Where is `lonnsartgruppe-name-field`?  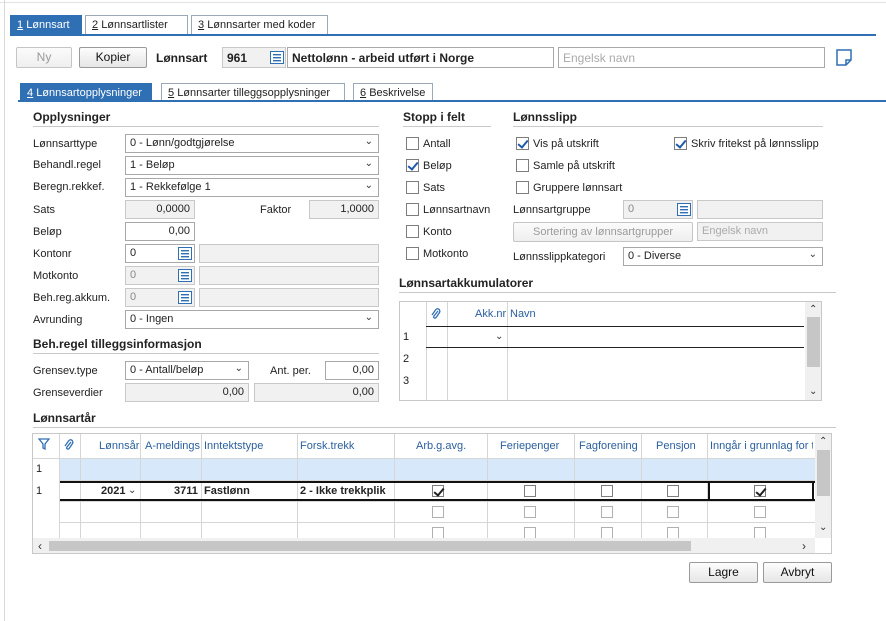 lonnsartgruppe-name-field is located at coordinates (760, 209).